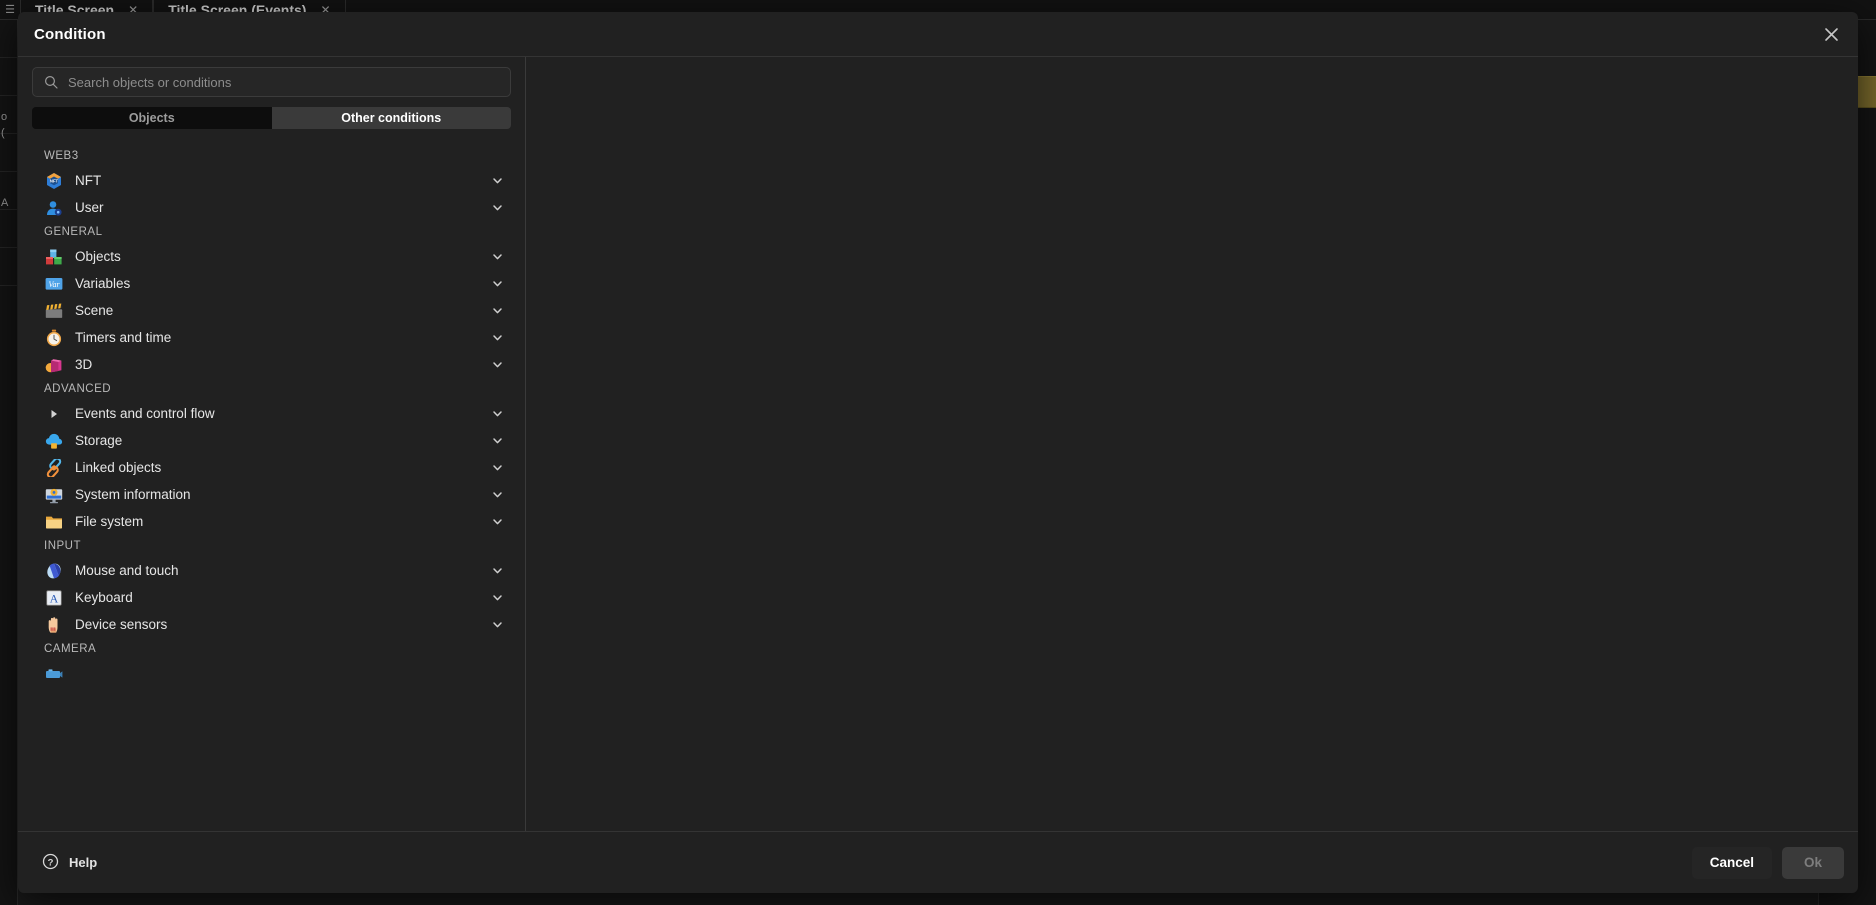 The width and height of the screenshot is (1876, 905). What do you see at coordinates (271, 494) in the screenshot?
I see `category-row-system-information: System information` at bounding box center [271, 494].